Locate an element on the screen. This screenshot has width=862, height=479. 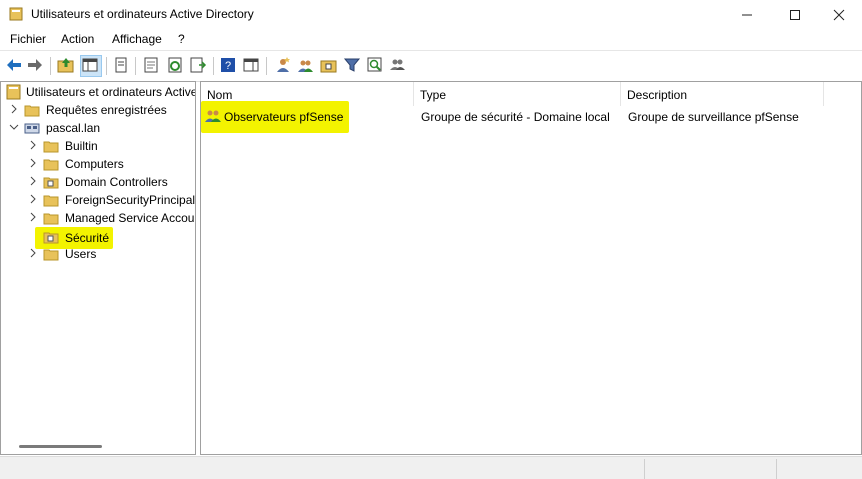
maximize-icon is located at coordinates (795, 14).